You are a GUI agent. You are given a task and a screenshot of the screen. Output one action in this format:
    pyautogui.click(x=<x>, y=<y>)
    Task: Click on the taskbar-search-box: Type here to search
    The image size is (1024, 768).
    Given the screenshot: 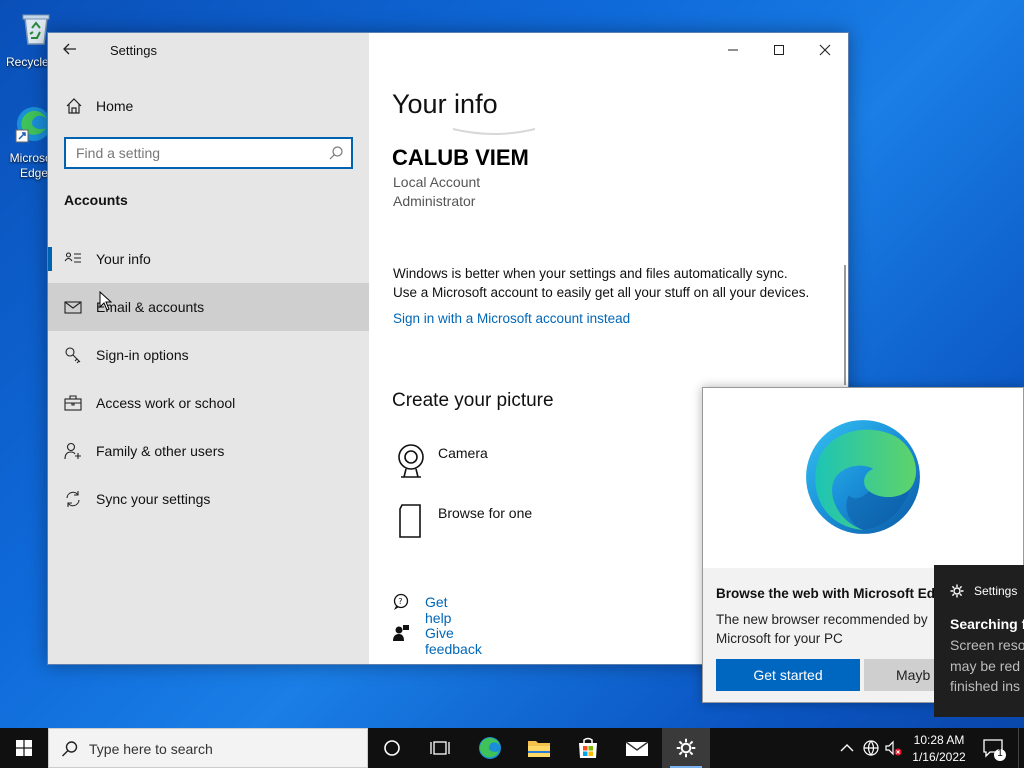 What is the action you would take?
    pyautogui.click(x=208, y=748)
    